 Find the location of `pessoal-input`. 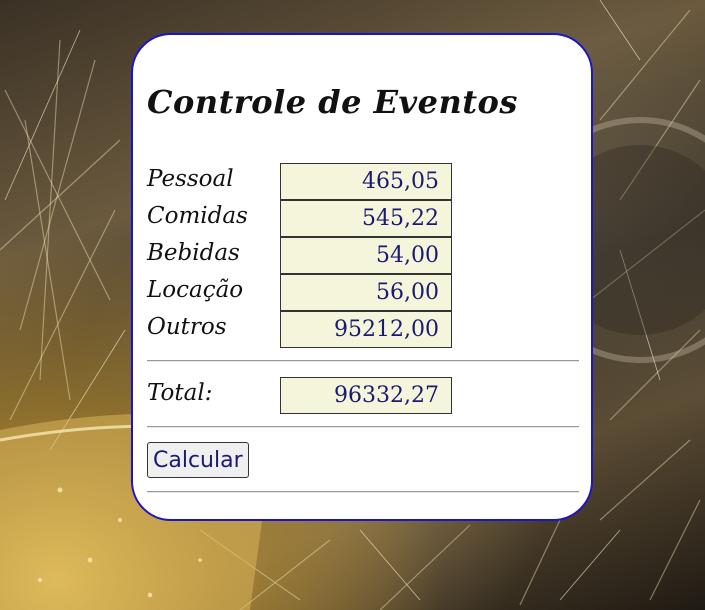

pessoal-input is located at coordinates (366, 181).